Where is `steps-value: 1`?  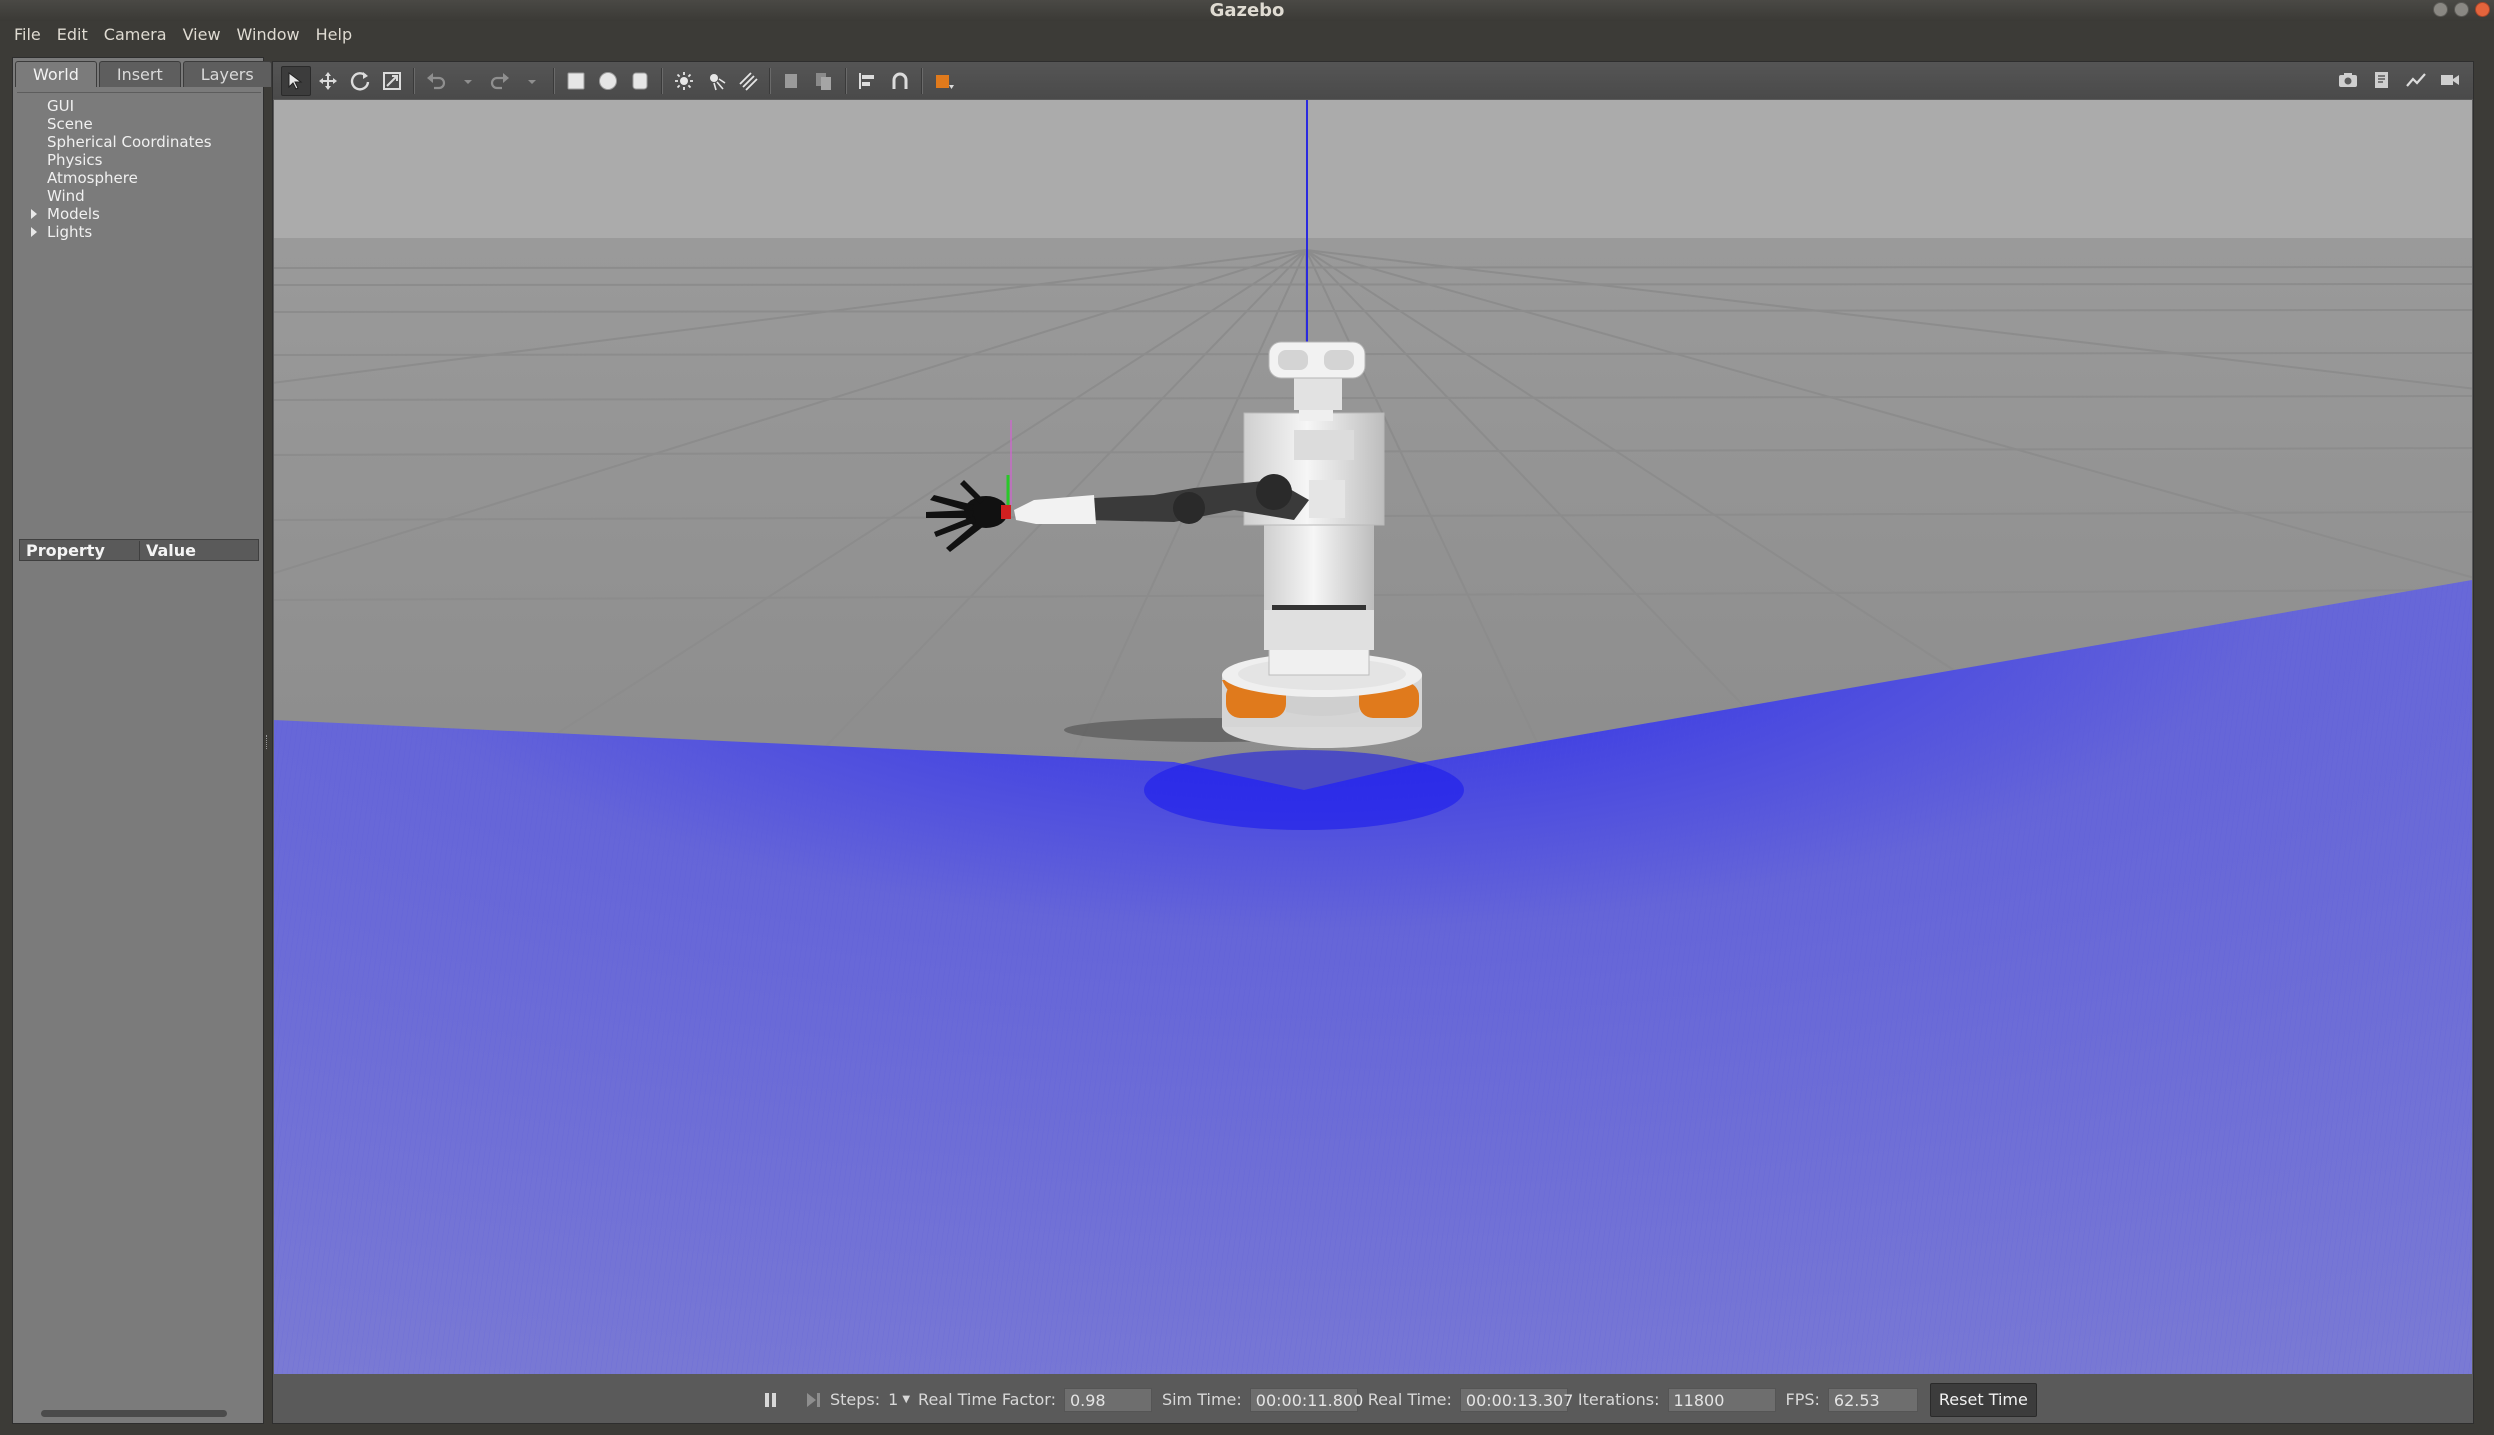
steps-value: 1 is located at coordinates (893, 1399).